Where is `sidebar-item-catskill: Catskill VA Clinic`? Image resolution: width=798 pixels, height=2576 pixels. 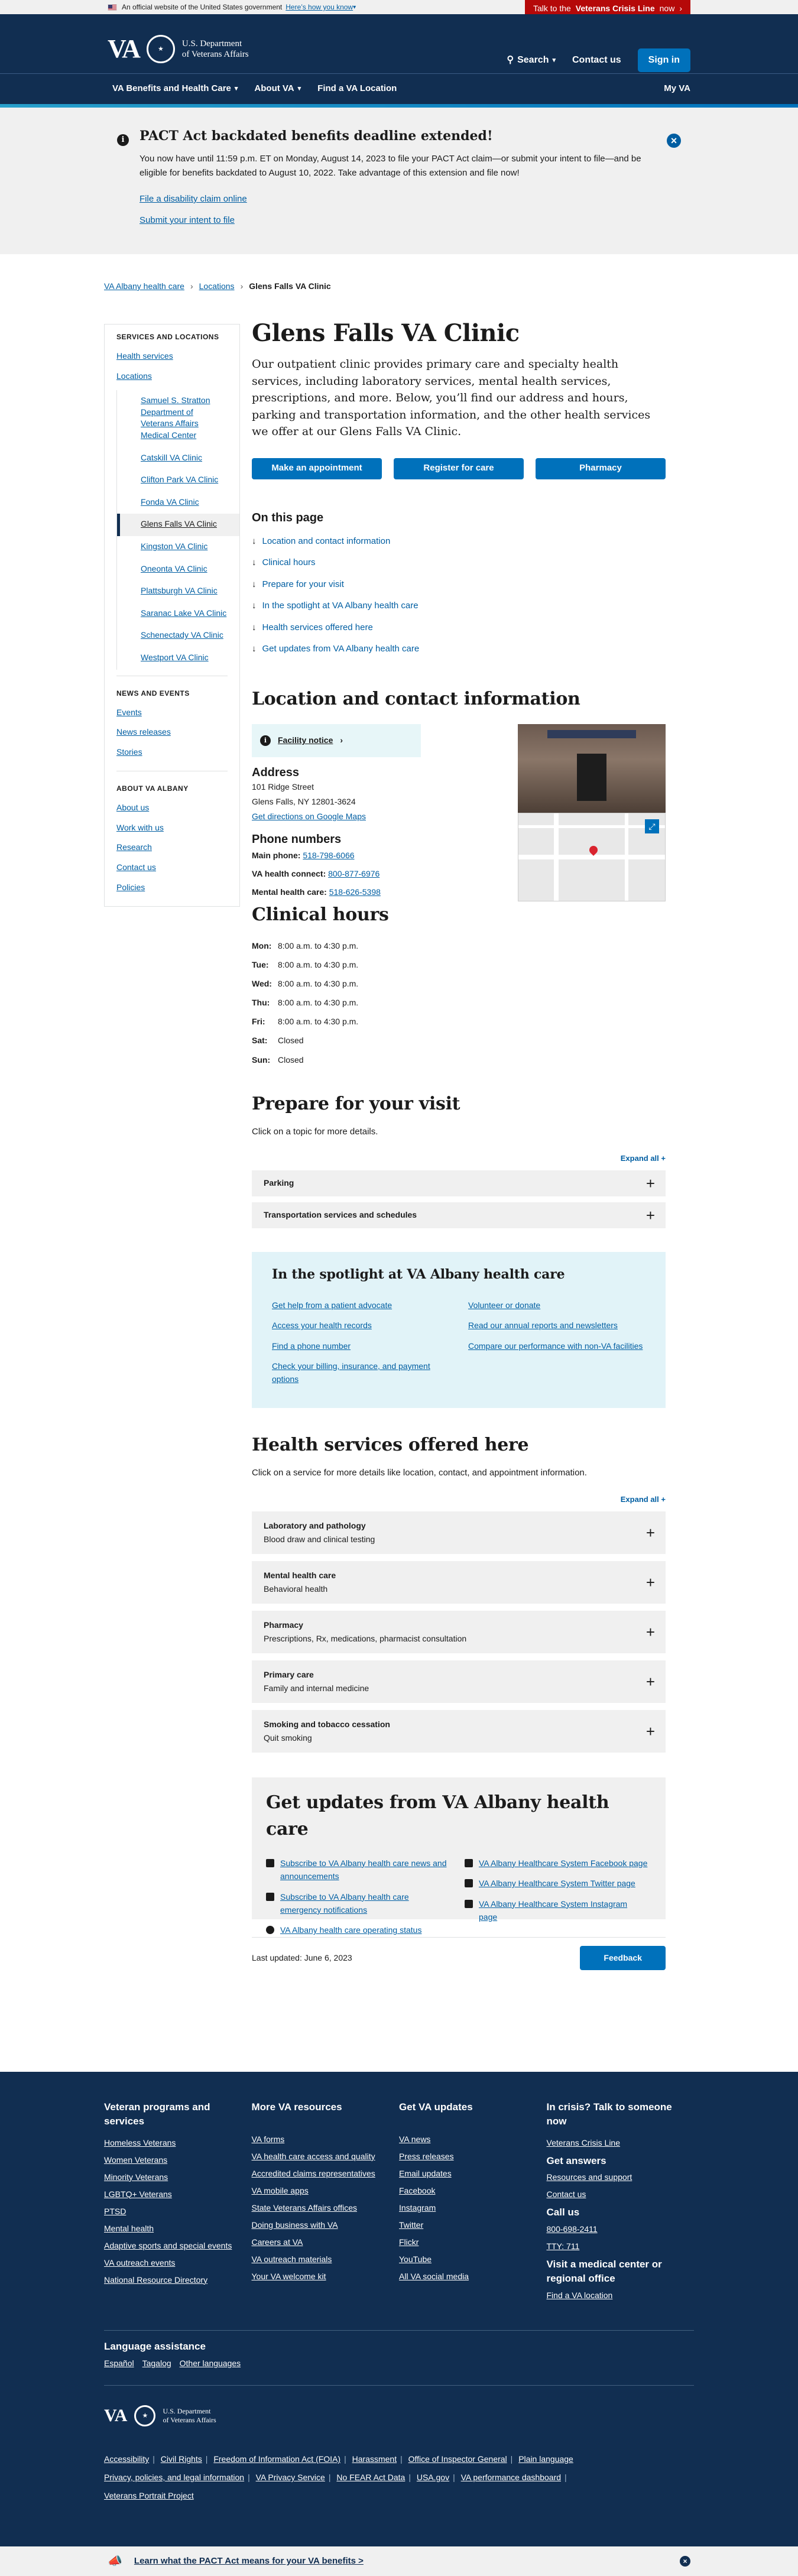
sidebar-item-catskill: Catskill VA Clinic is located at coordinates (178, 458).